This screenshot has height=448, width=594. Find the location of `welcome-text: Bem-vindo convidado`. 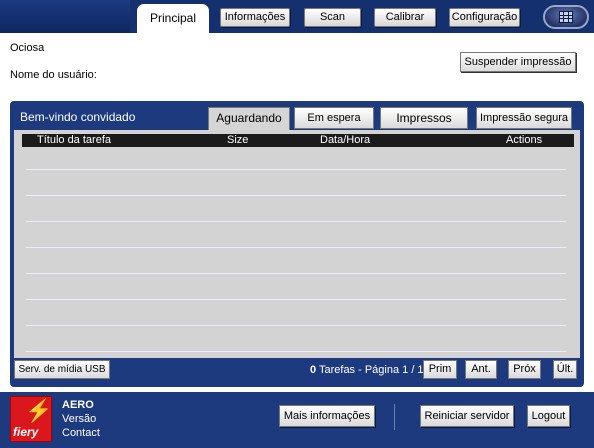

welcome-text: Bem-vindo convidado is located at coordinates (78, 117).